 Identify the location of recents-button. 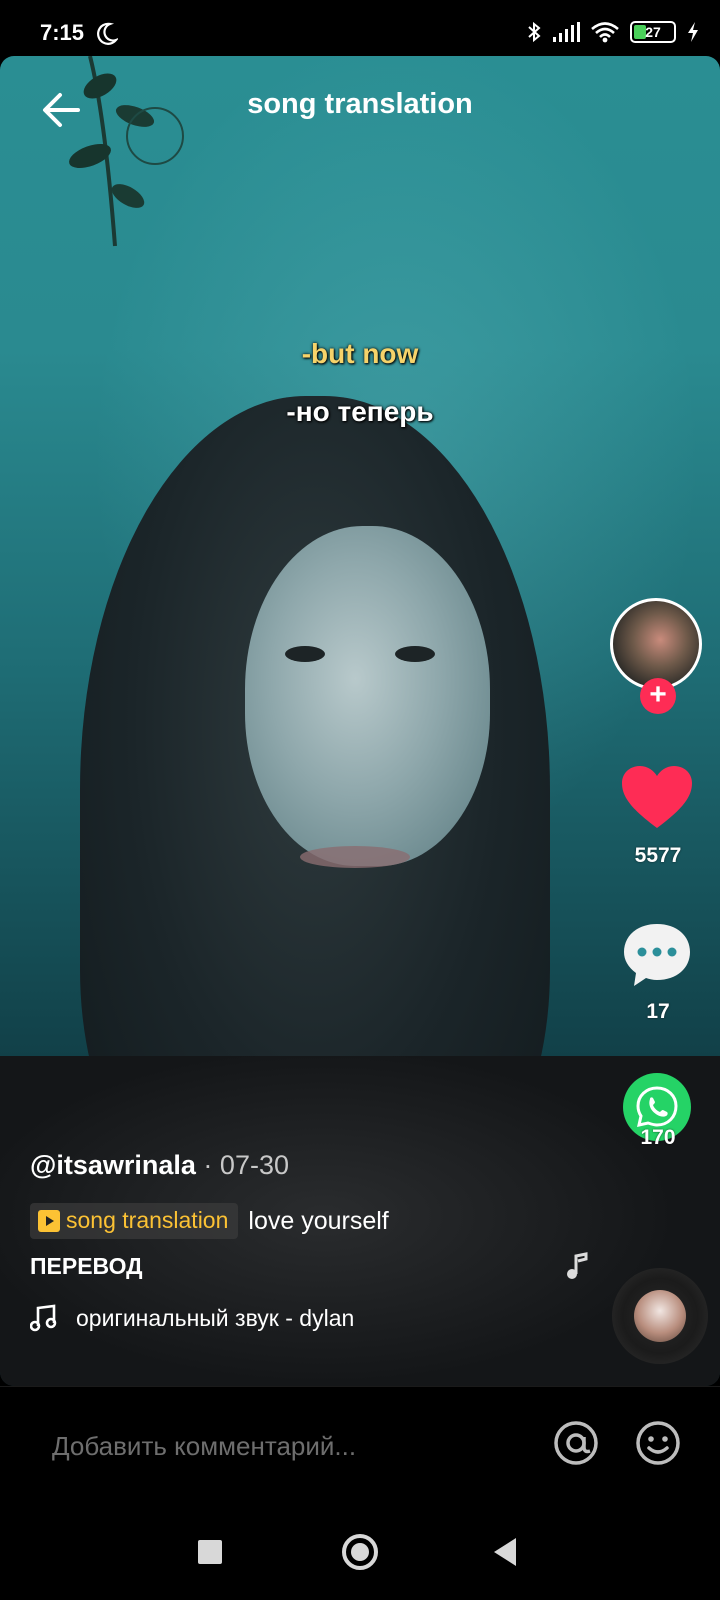
(210, 1552).